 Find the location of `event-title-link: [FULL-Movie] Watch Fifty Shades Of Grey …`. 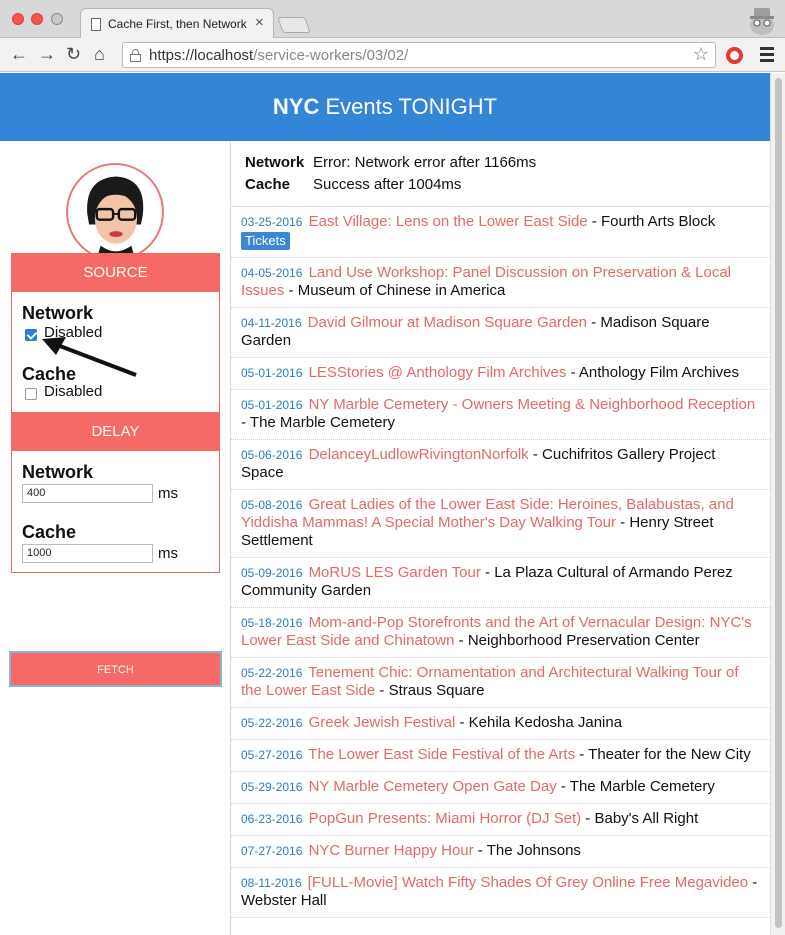

event-title-link: [FULL-Movie] Watch Fifty Shades Of Grey … is located at coordinates (528, 882).